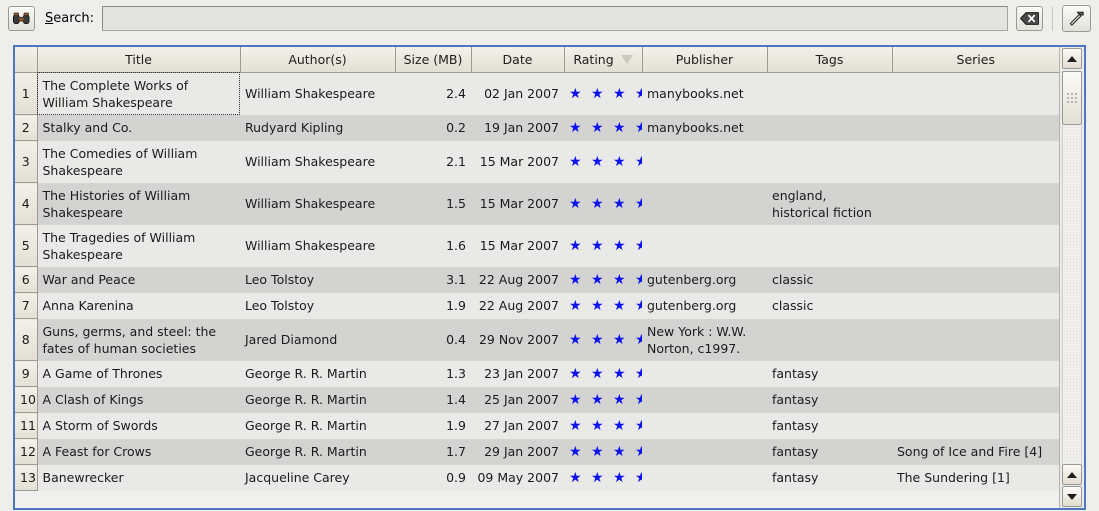  Describe the element at coordinates (433, 399) in the screenshot. I see `cell-size: 1.4` at that location.